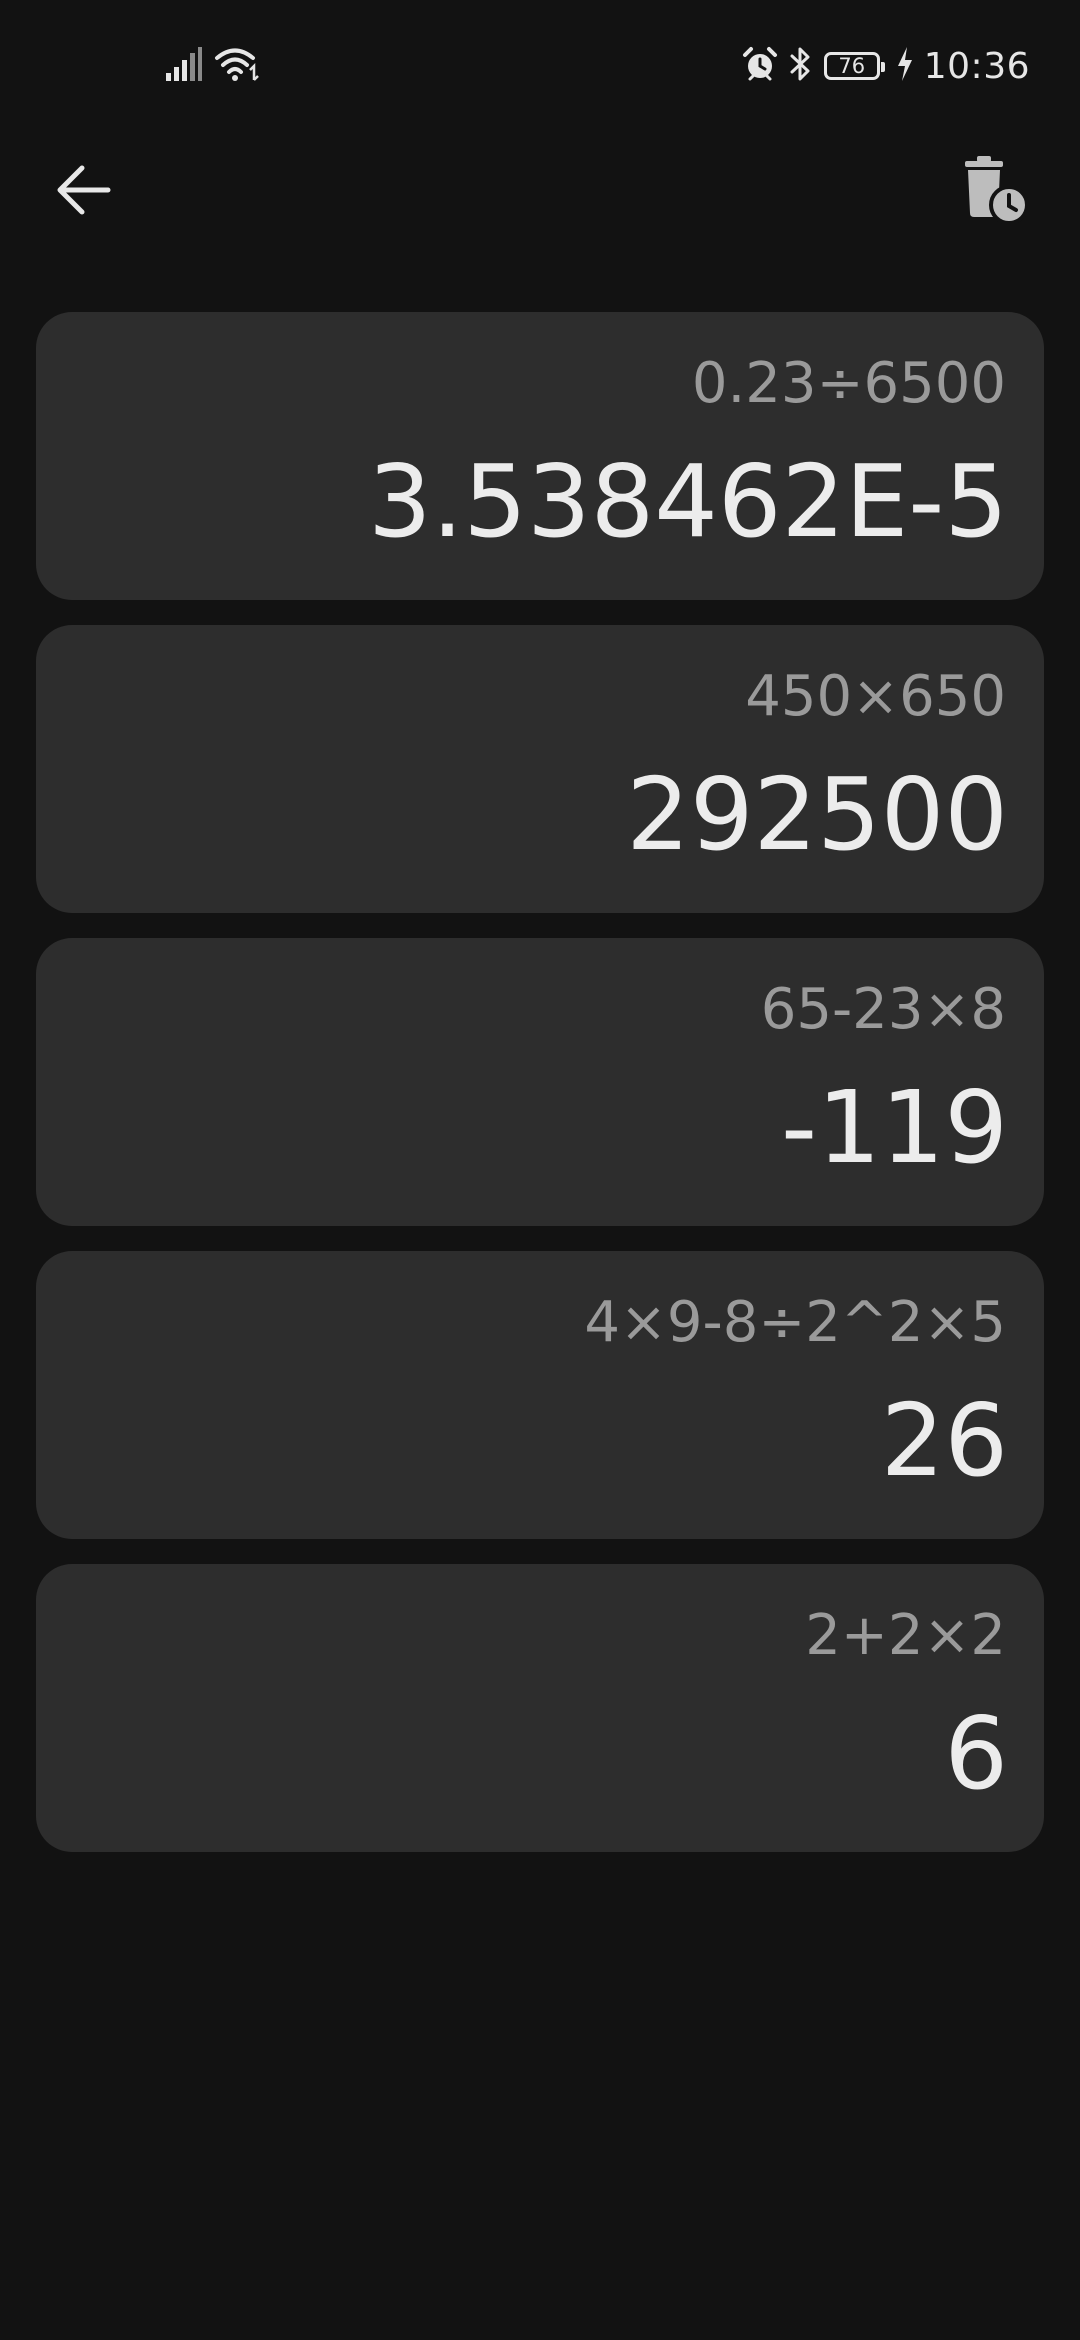 The image size is (1080, 2340). Describe the element at coordinates (237, 66) in the screenshot. I see `wifi-icon` at that location.